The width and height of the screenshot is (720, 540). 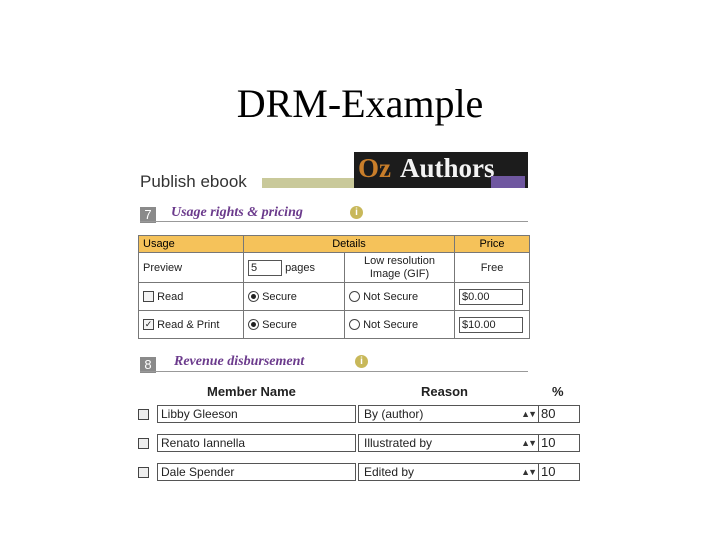 I want to click on usage-label-read-print: Read & Print, so click(x=188, y=324).